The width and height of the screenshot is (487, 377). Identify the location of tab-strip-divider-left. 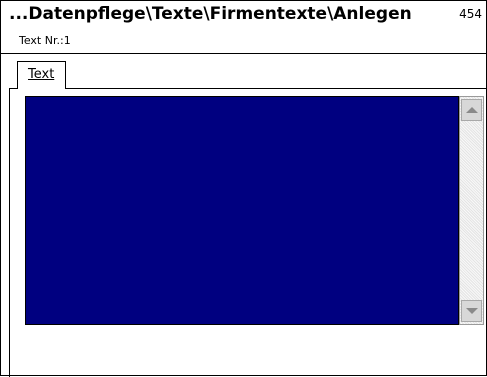
(13, 88).